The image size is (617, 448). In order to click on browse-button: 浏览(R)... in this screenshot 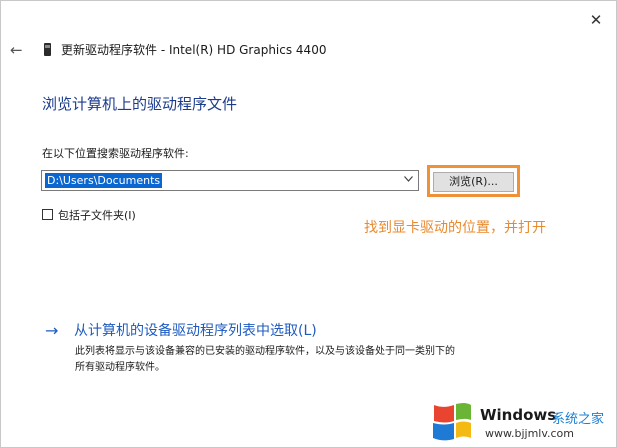, I will do `click(473, 182)`.